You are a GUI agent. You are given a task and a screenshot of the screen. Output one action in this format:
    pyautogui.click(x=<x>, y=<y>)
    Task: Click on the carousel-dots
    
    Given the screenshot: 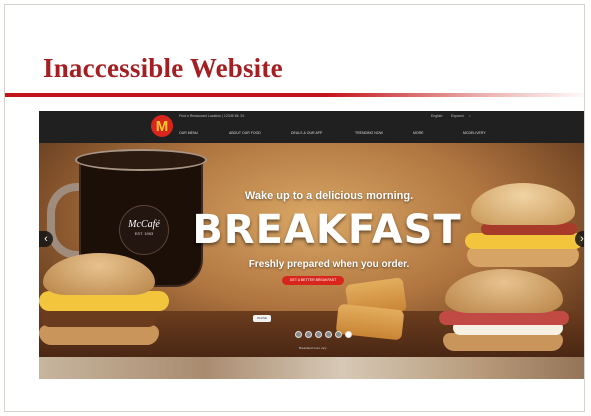 What is the action you would take?
    pyautogui.click(x=323, y=334)
    